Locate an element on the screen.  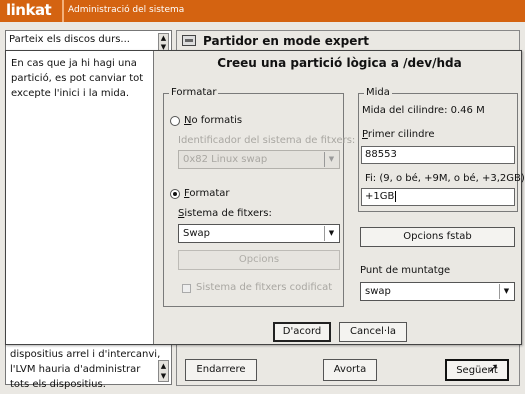
cancel-button: Cancel·la is located at coordinates (373, 332).